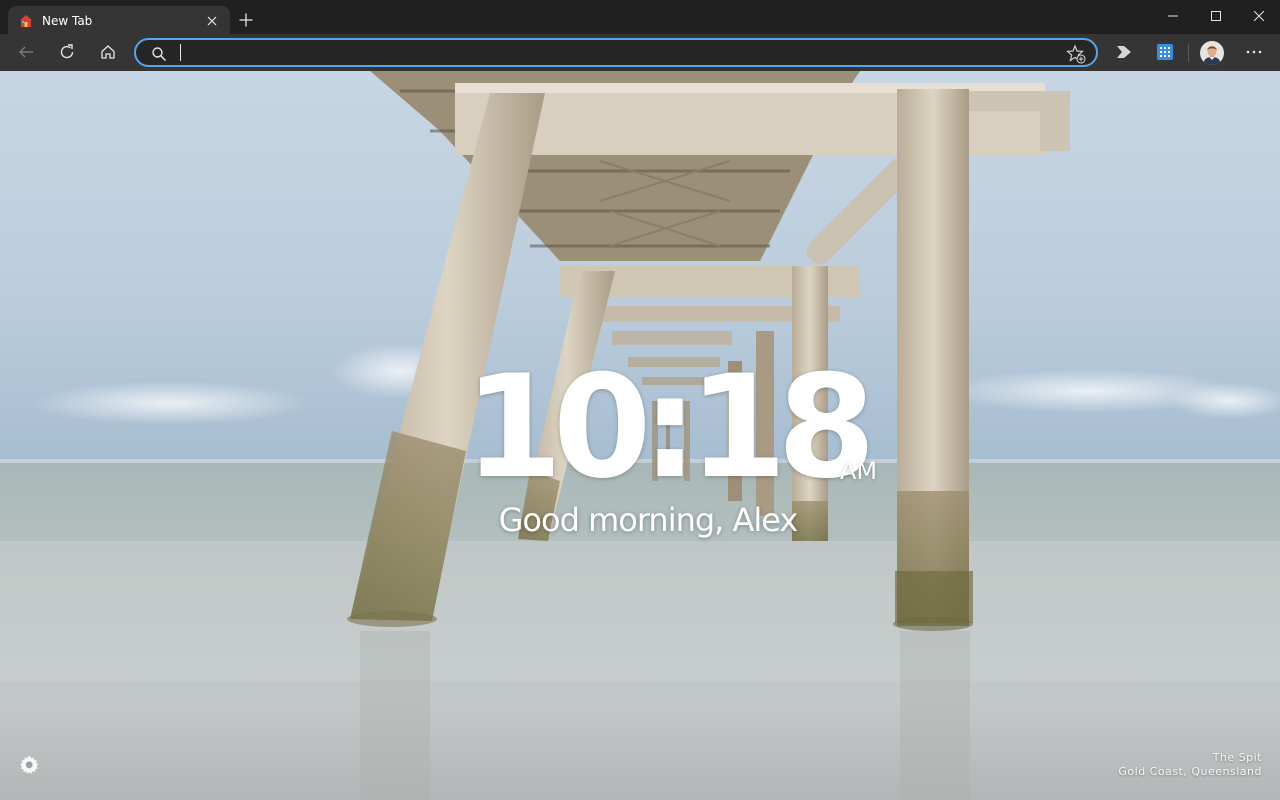 The image size is (1280, 800). I want to click on refresh-icon, so click(67, 52).